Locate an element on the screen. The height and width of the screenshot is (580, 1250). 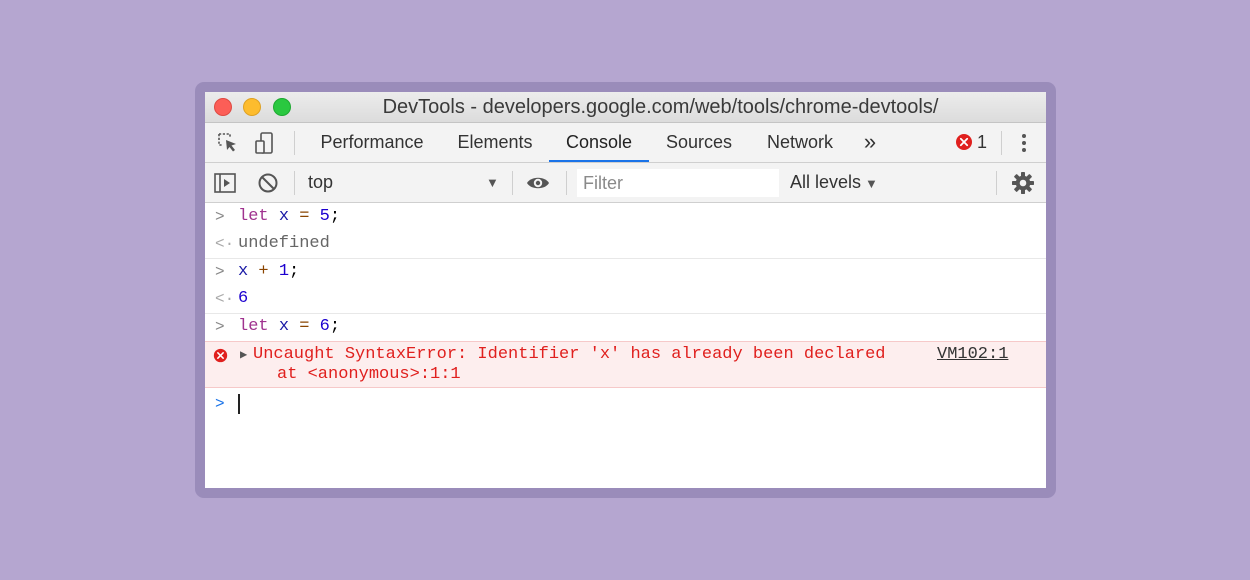
error-badge-icon is located at coordinates (964, 142).